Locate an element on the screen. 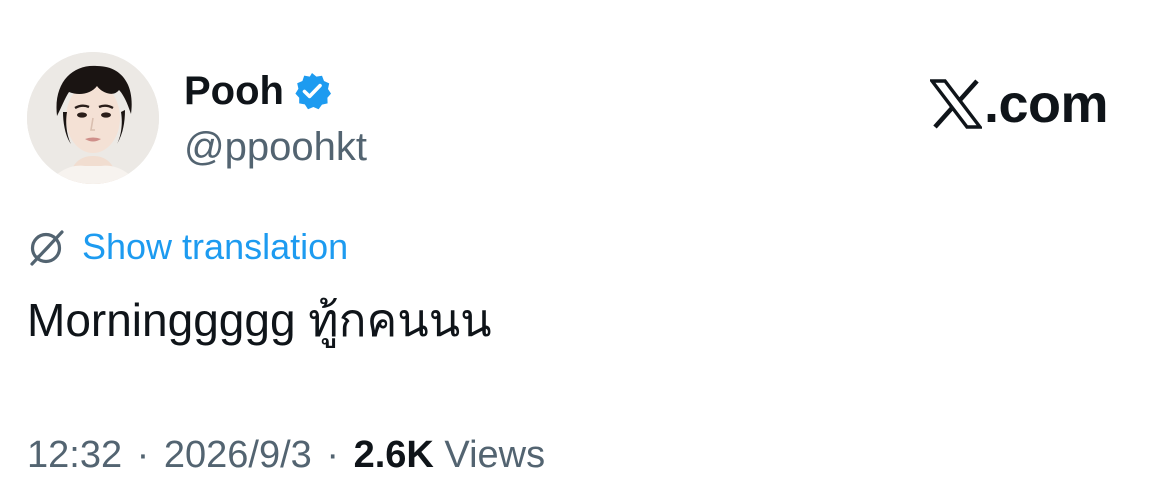 This screenshot has width=1169, height=493. author-name-row: Pooh is located at coordinates (258, 91).